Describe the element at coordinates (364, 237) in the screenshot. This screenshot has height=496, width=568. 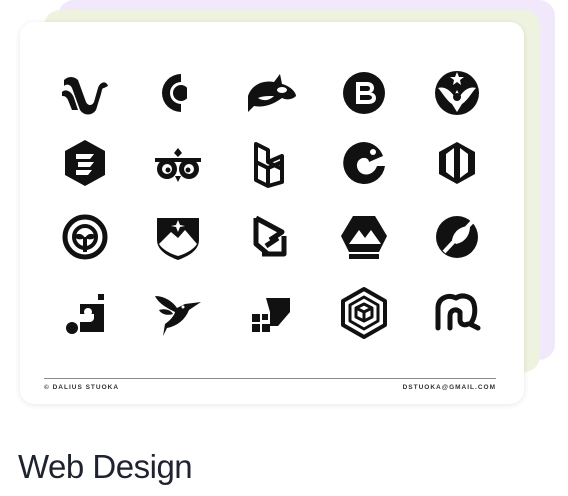
I see `mountain-hexagon-logo-icon` at that location.